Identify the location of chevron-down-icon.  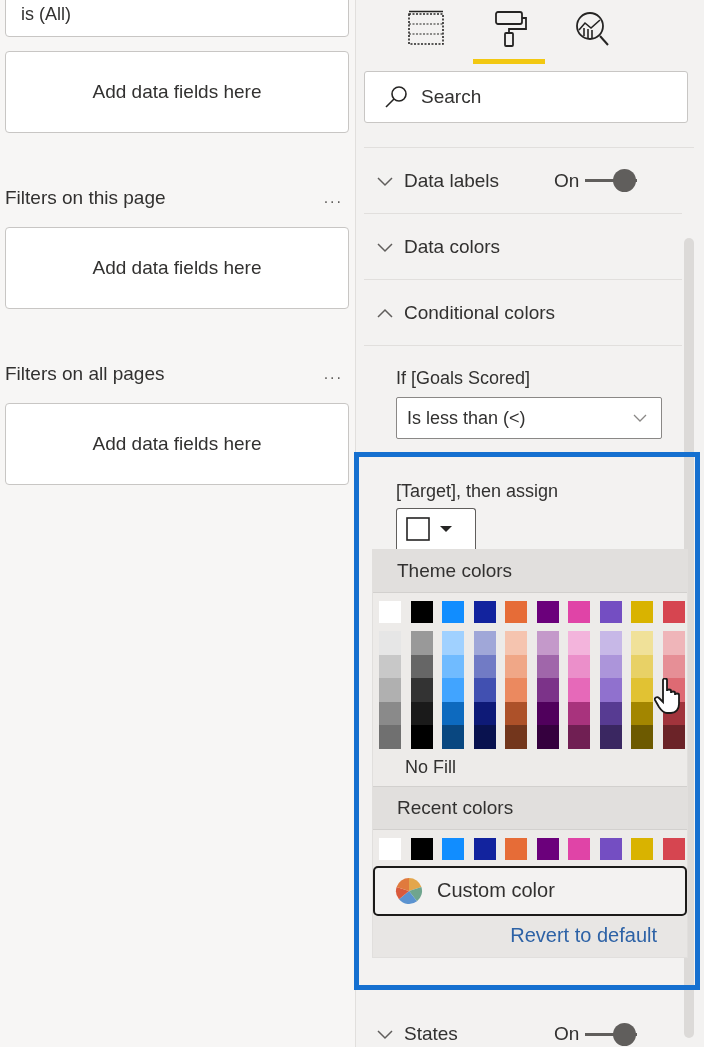
(640, 418).